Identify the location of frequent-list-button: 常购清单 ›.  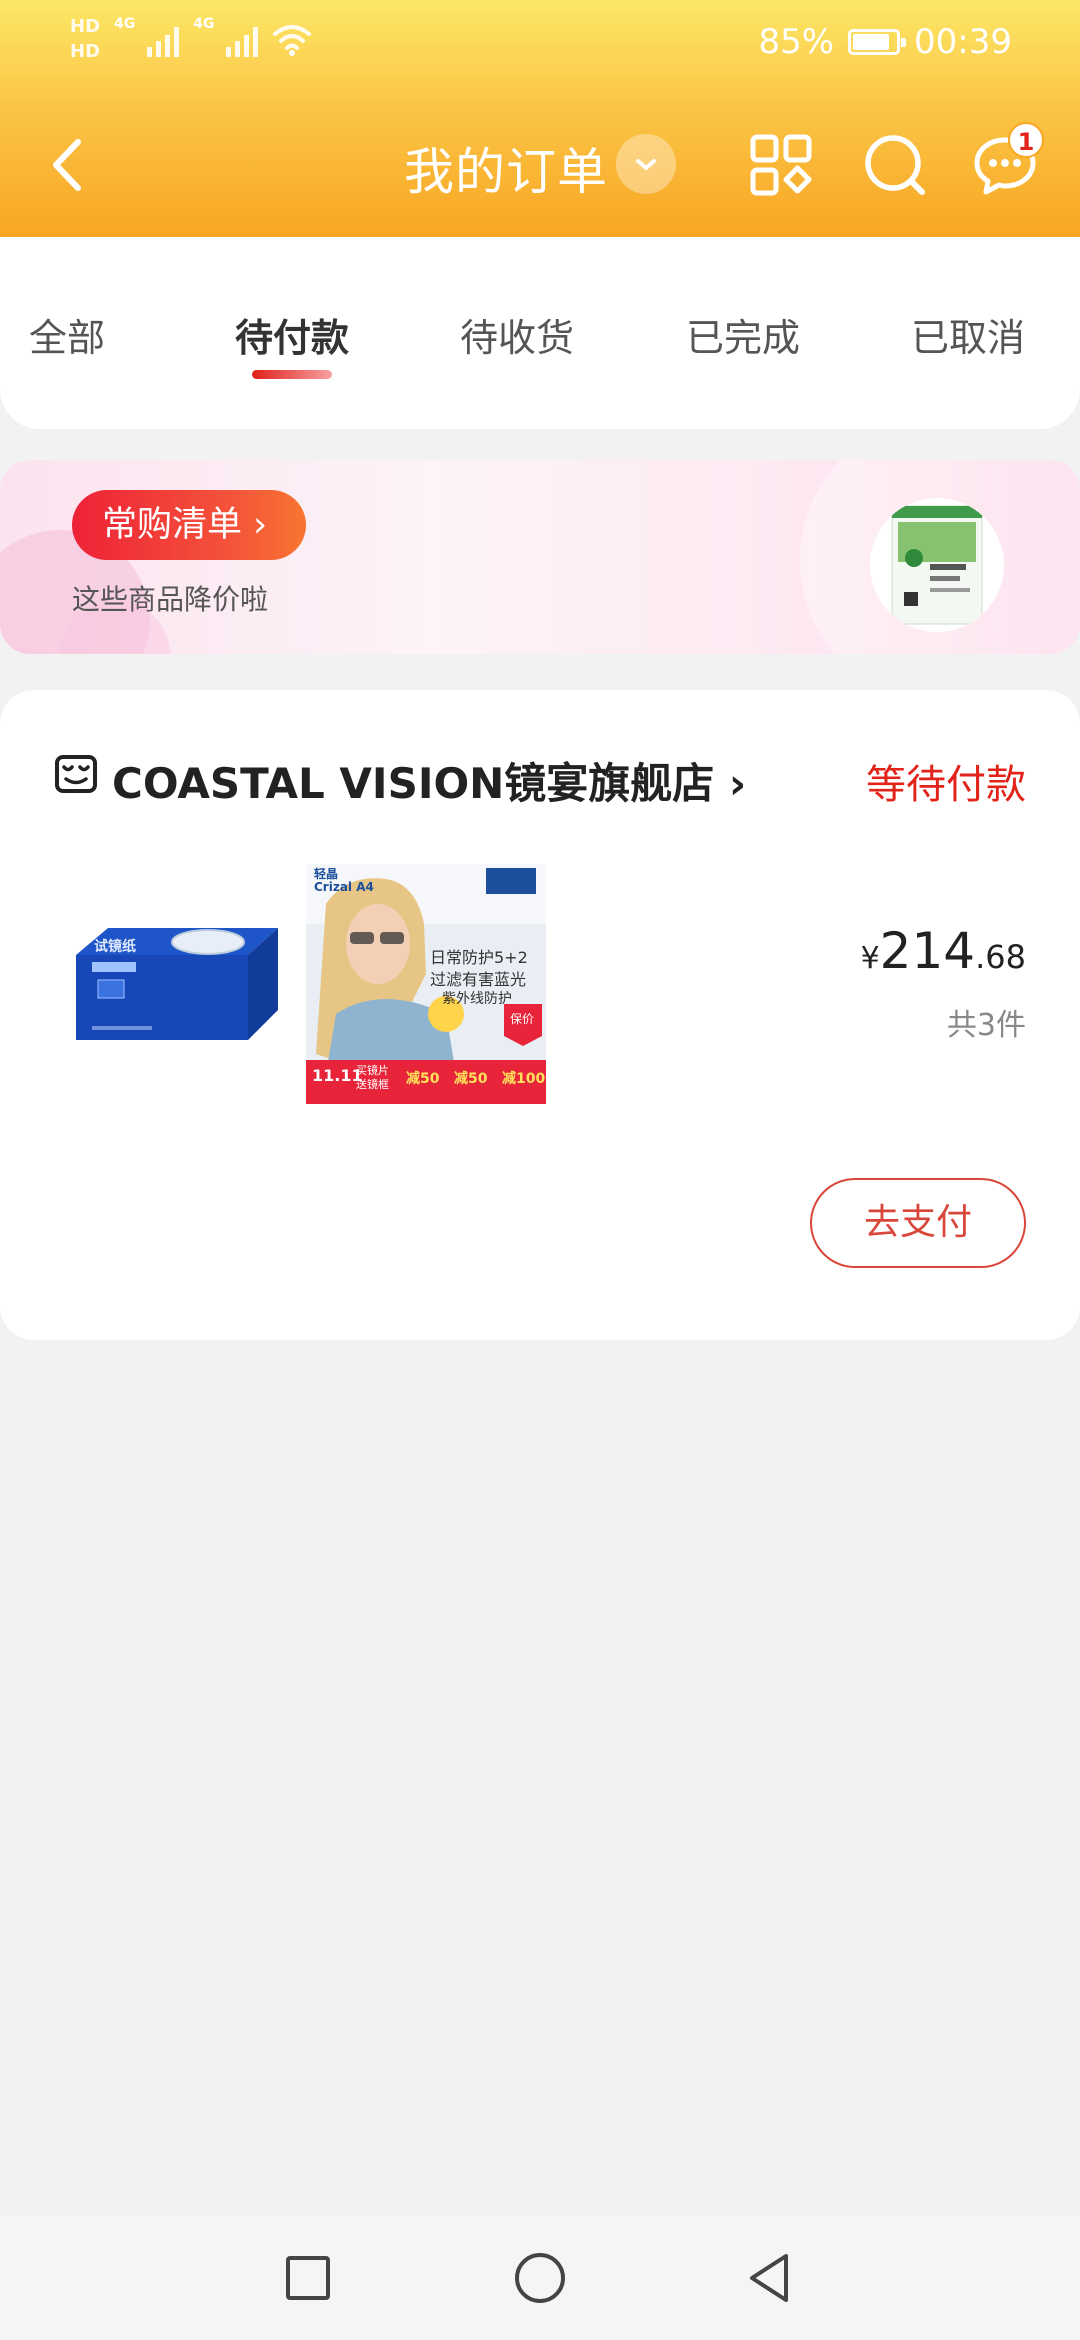
(189, 525).